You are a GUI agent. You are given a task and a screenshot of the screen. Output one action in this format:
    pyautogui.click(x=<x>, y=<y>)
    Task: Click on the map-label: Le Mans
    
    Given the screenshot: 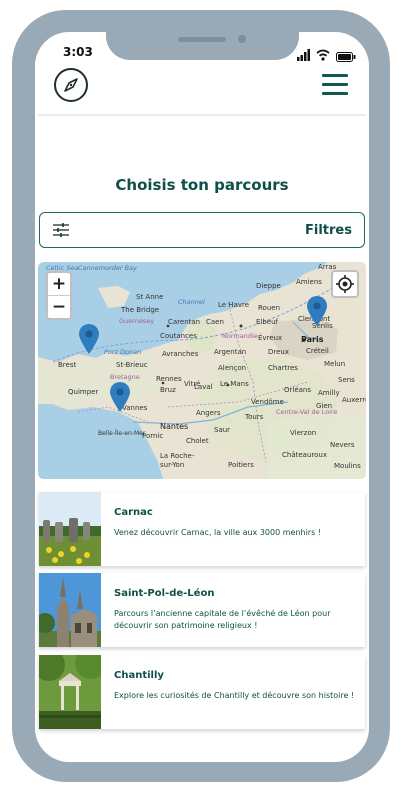 What is the action you would take?
    pyautogui.click(x=234, y=384)
    